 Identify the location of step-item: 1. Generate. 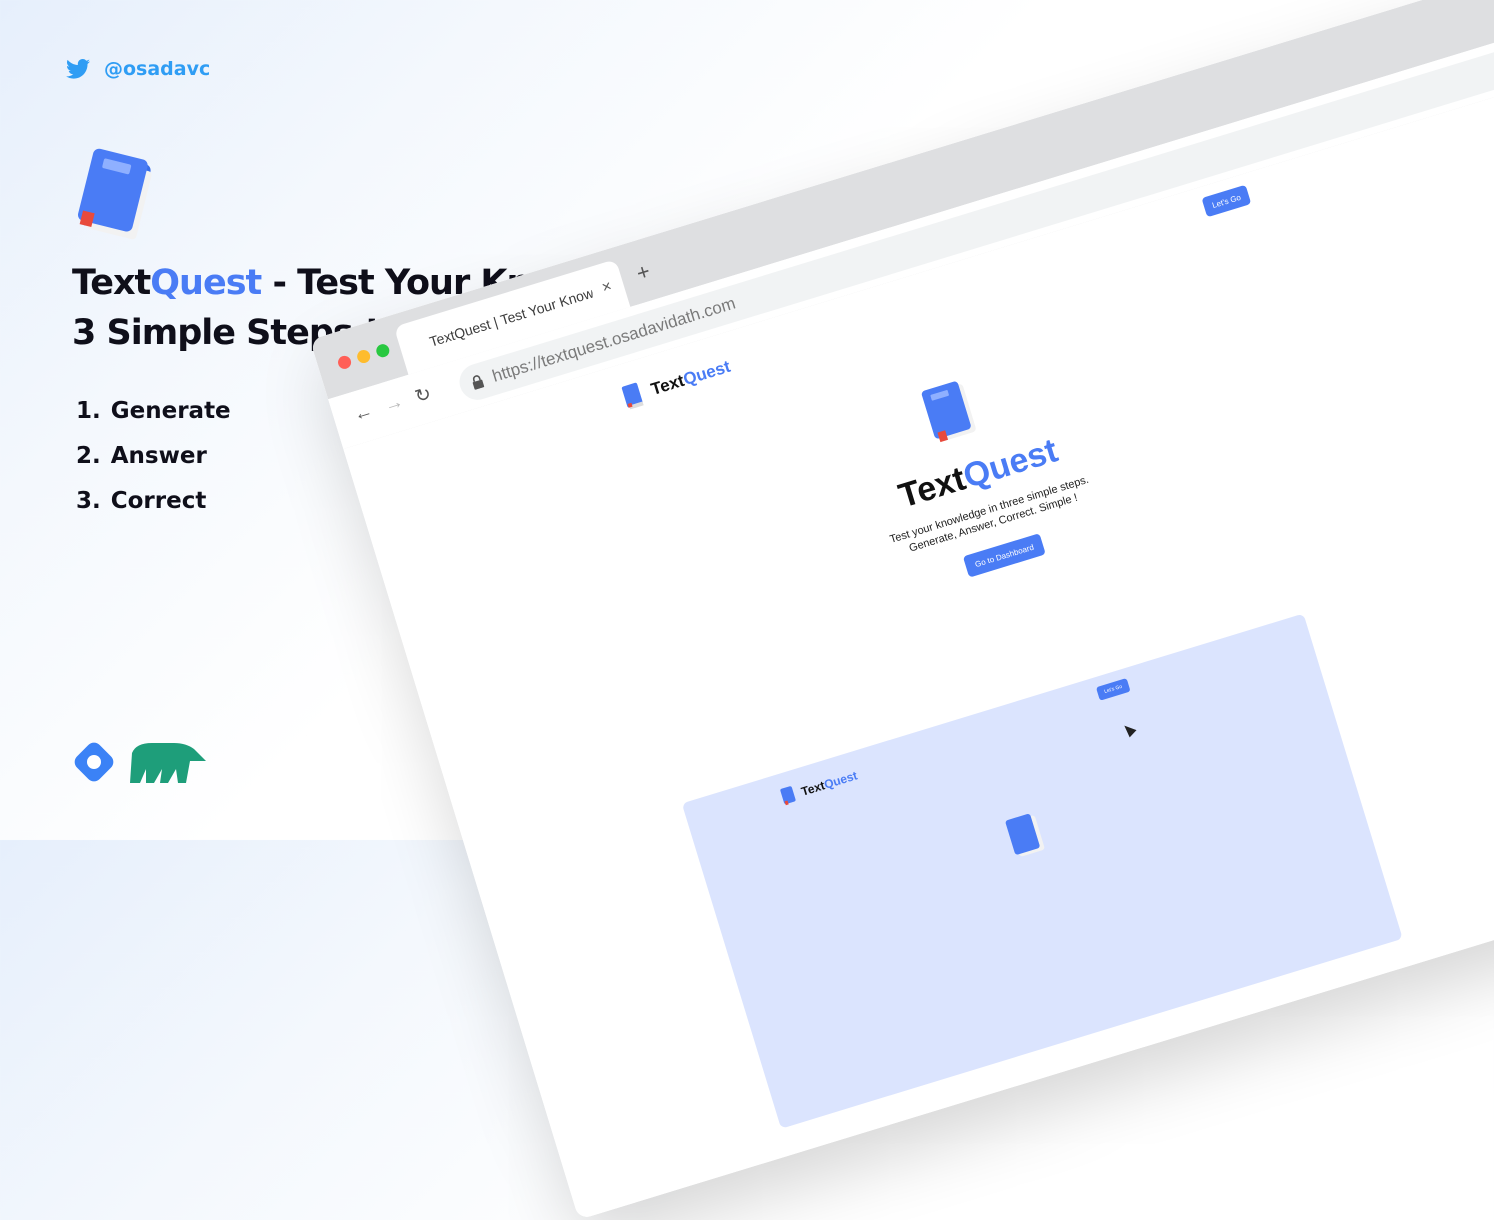
(153, 414).